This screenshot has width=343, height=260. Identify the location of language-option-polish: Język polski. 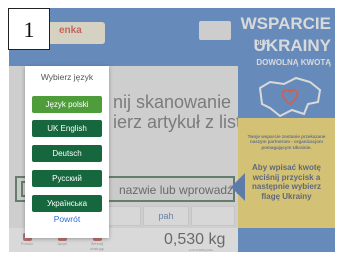
(67, 104).